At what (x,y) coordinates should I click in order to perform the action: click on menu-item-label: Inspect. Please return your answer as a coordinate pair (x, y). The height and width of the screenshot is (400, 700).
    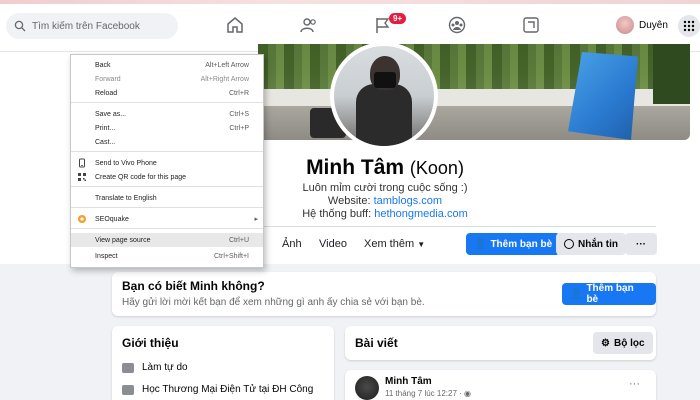
    Looking at the image, I should click on (106, 256).